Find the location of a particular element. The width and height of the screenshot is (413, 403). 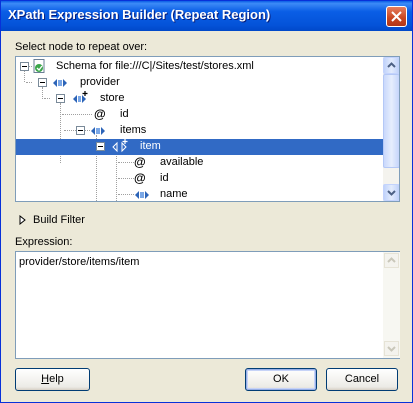

help-label-accel: H is located at coordinates (45, 379).